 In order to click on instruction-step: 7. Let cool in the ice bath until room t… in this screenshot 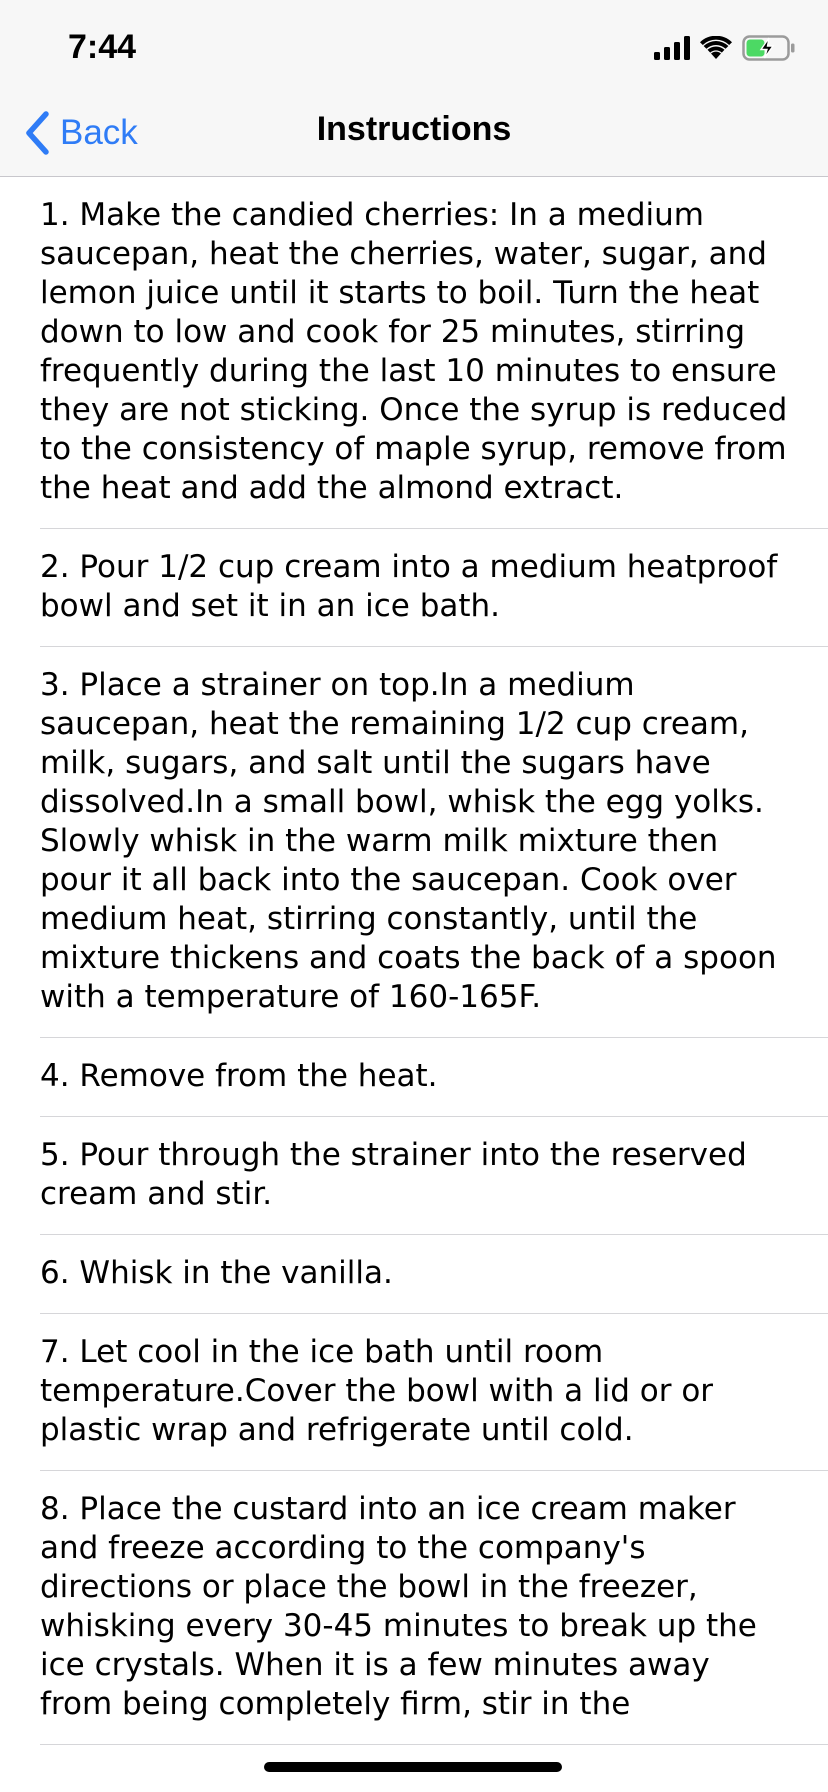, I will do `click(434, 1392)`.